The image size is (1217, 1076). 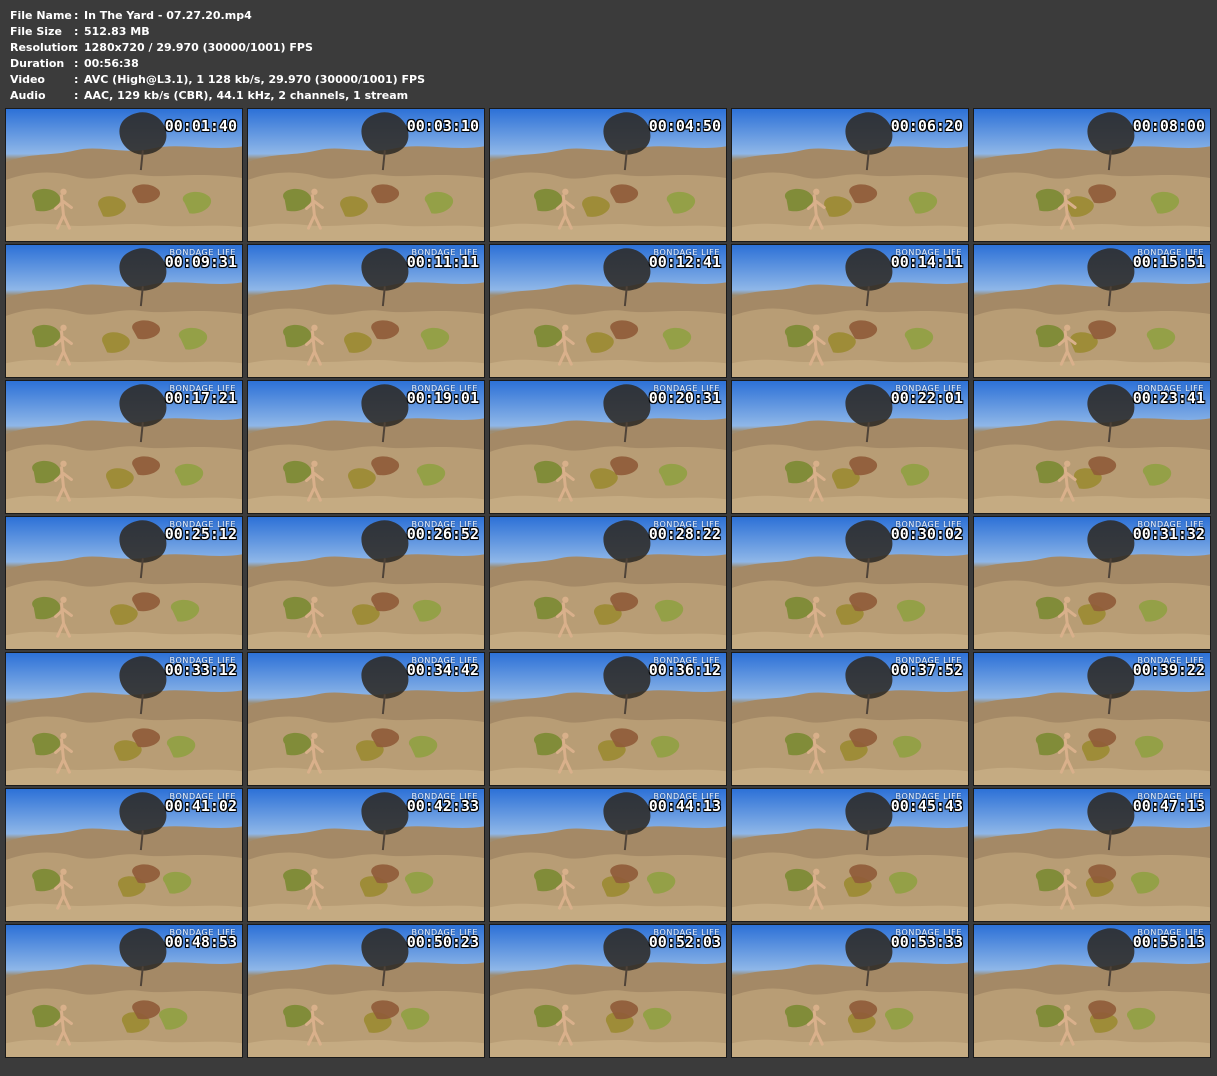 I want to click on thumbnail-timestamp: 00:45:43, so click(x=926, y=806).